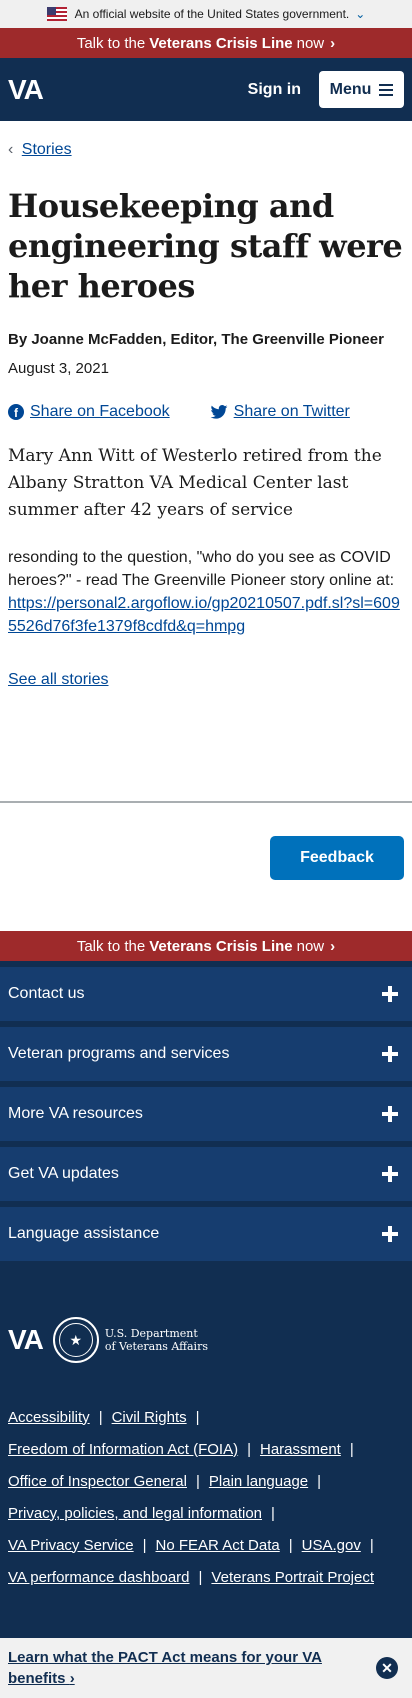  I want to click on link-civil-rights: Civil Rights, so click(149, 1417).